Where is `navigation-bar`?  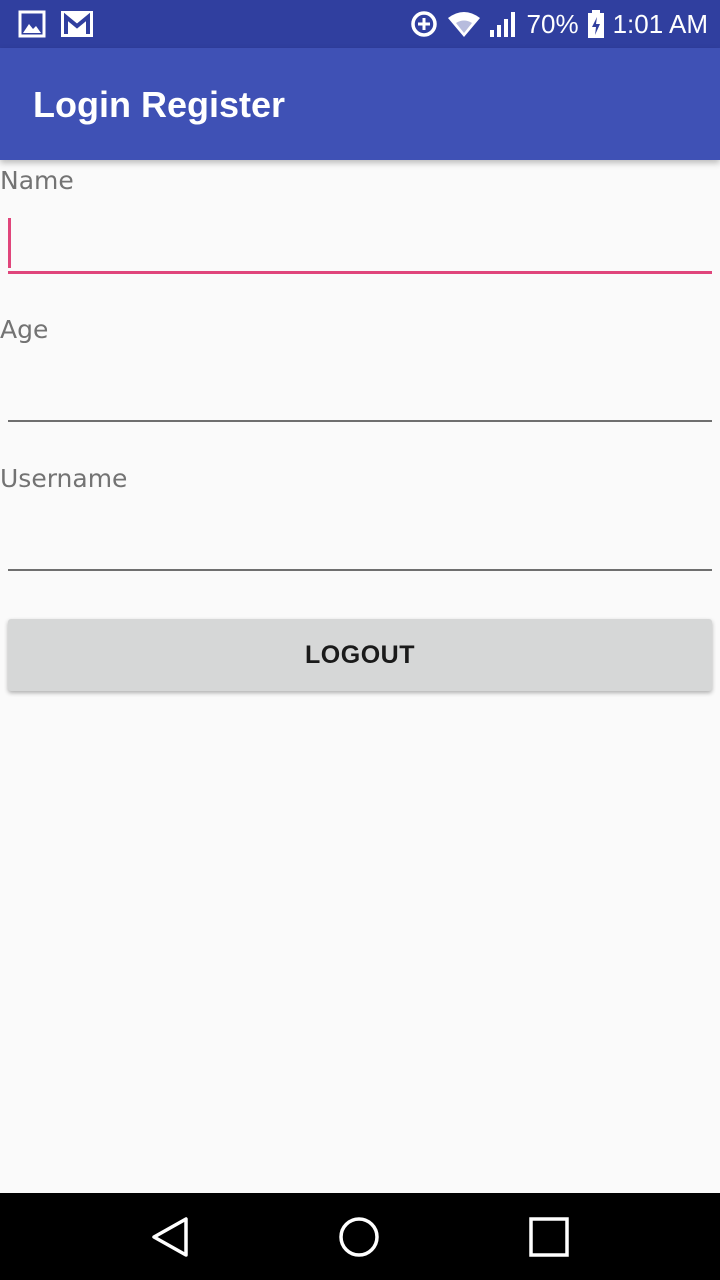
navigation-bar is located at coordinates (360, 1236).